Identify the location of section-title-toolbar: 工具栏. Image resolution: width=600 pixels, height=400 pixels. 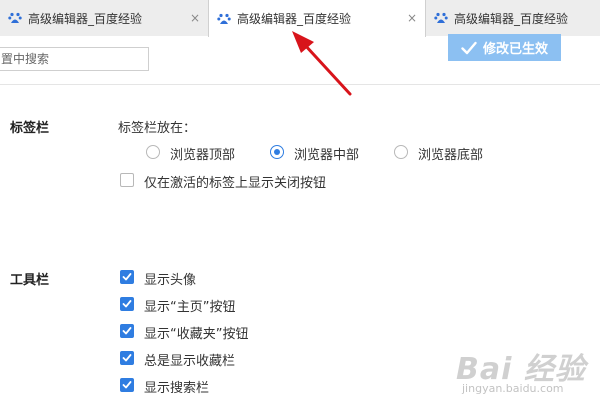
(30, 280).